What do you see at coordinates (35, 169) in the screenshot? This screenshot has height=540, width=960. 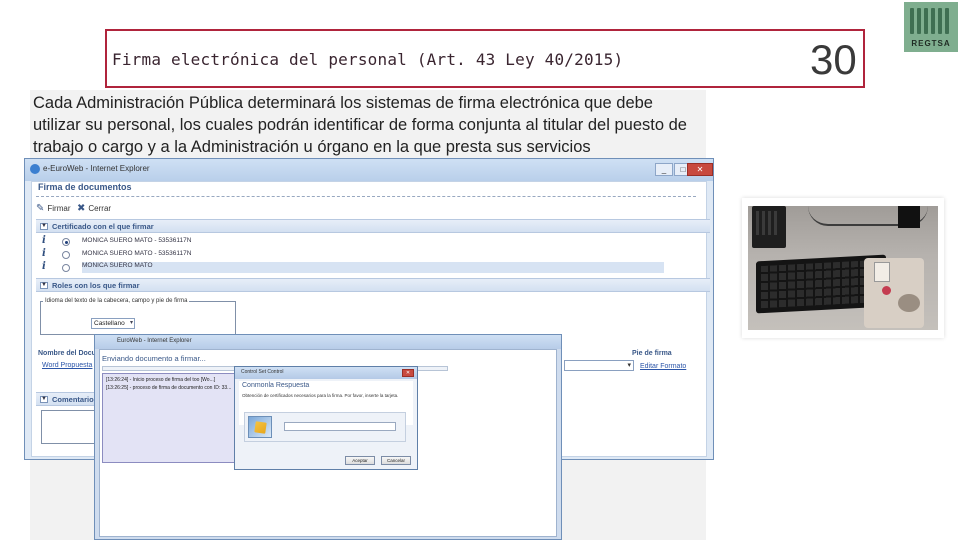 I see `ie-icon` at bounding box center [35, 169].